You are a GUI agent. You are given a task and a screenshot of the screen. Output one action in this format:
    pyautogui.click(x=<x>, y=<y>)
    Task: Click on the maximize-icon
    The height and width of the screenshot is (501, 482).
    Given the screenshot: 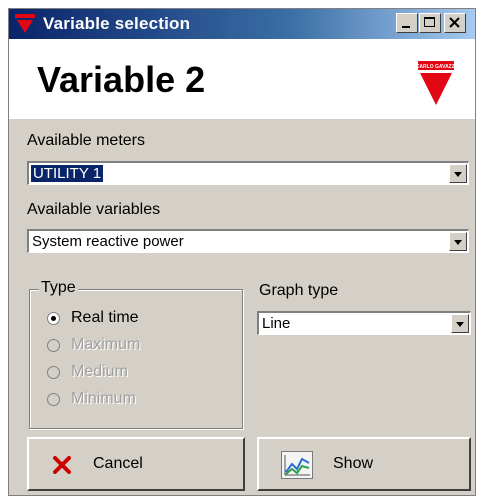 What is the action you would take?
    pyautogui.click(x=429, y=22)
    